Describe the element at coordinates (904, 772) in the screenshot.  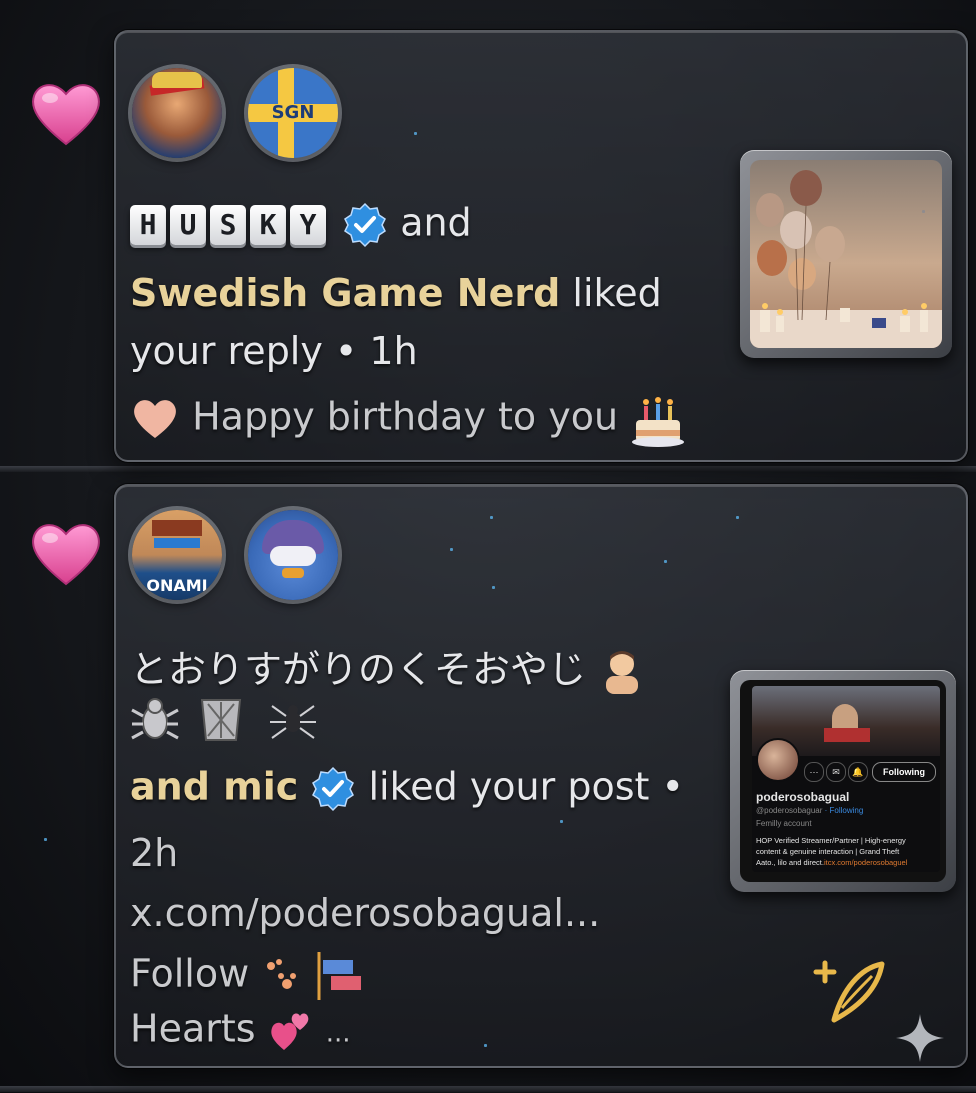
I see `following-button: Following` at that location.